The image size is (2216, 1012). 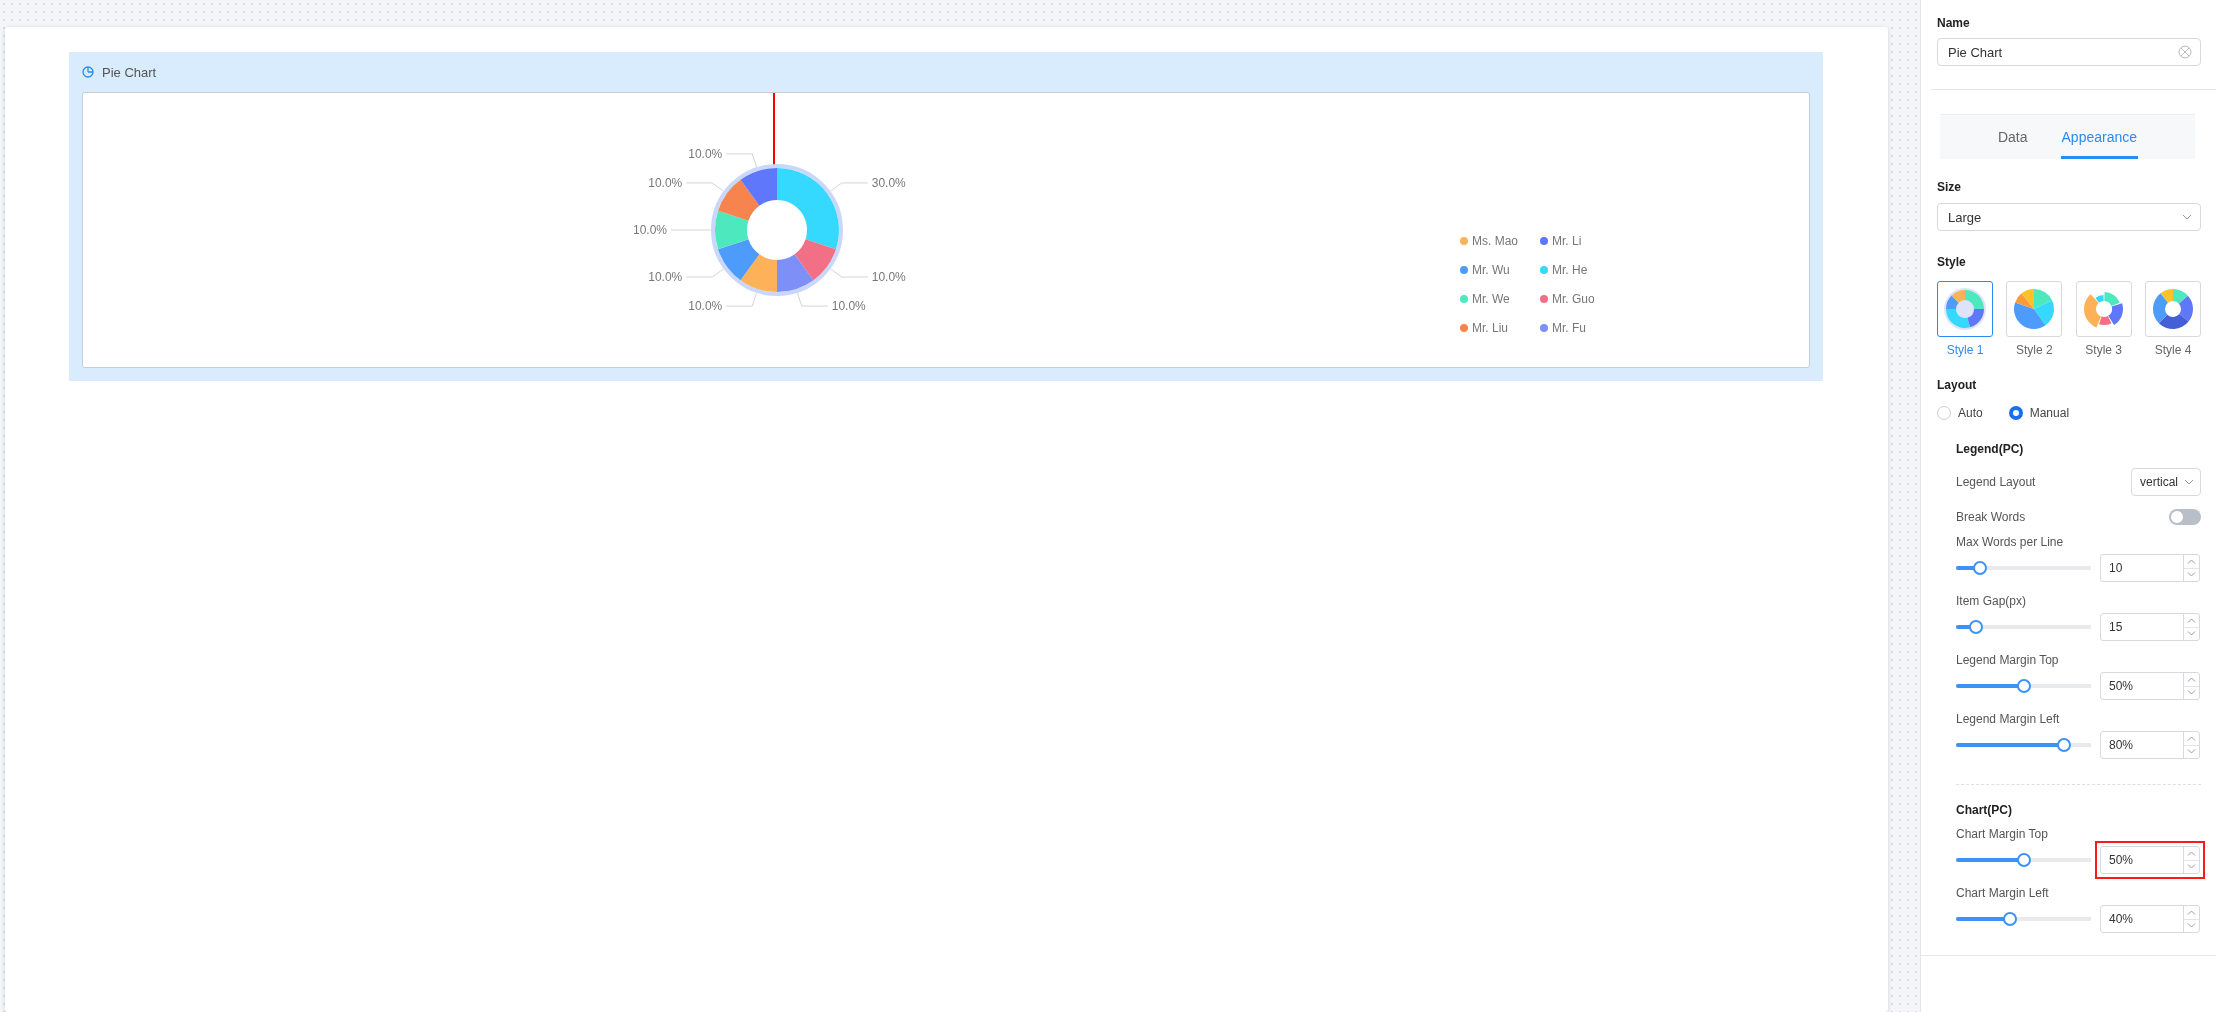 What do you see at coordinates (2150, 627) in the screenshot?
I see `number-input: 15` at bounding box center [2150, 627].